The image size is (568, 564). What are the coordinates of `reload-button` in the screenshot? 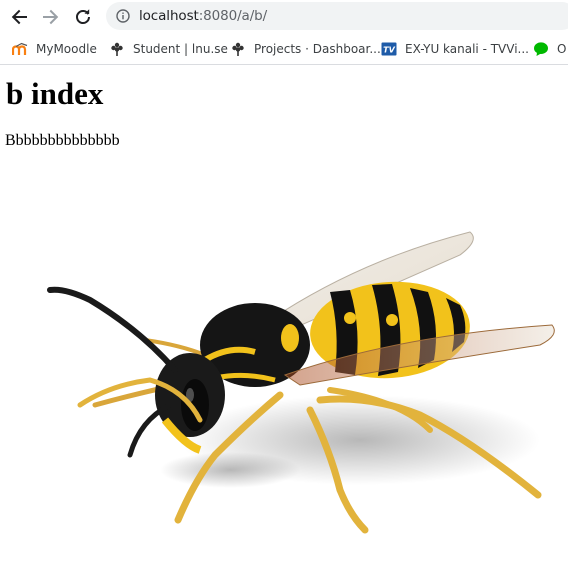 It's located at (83, 17).